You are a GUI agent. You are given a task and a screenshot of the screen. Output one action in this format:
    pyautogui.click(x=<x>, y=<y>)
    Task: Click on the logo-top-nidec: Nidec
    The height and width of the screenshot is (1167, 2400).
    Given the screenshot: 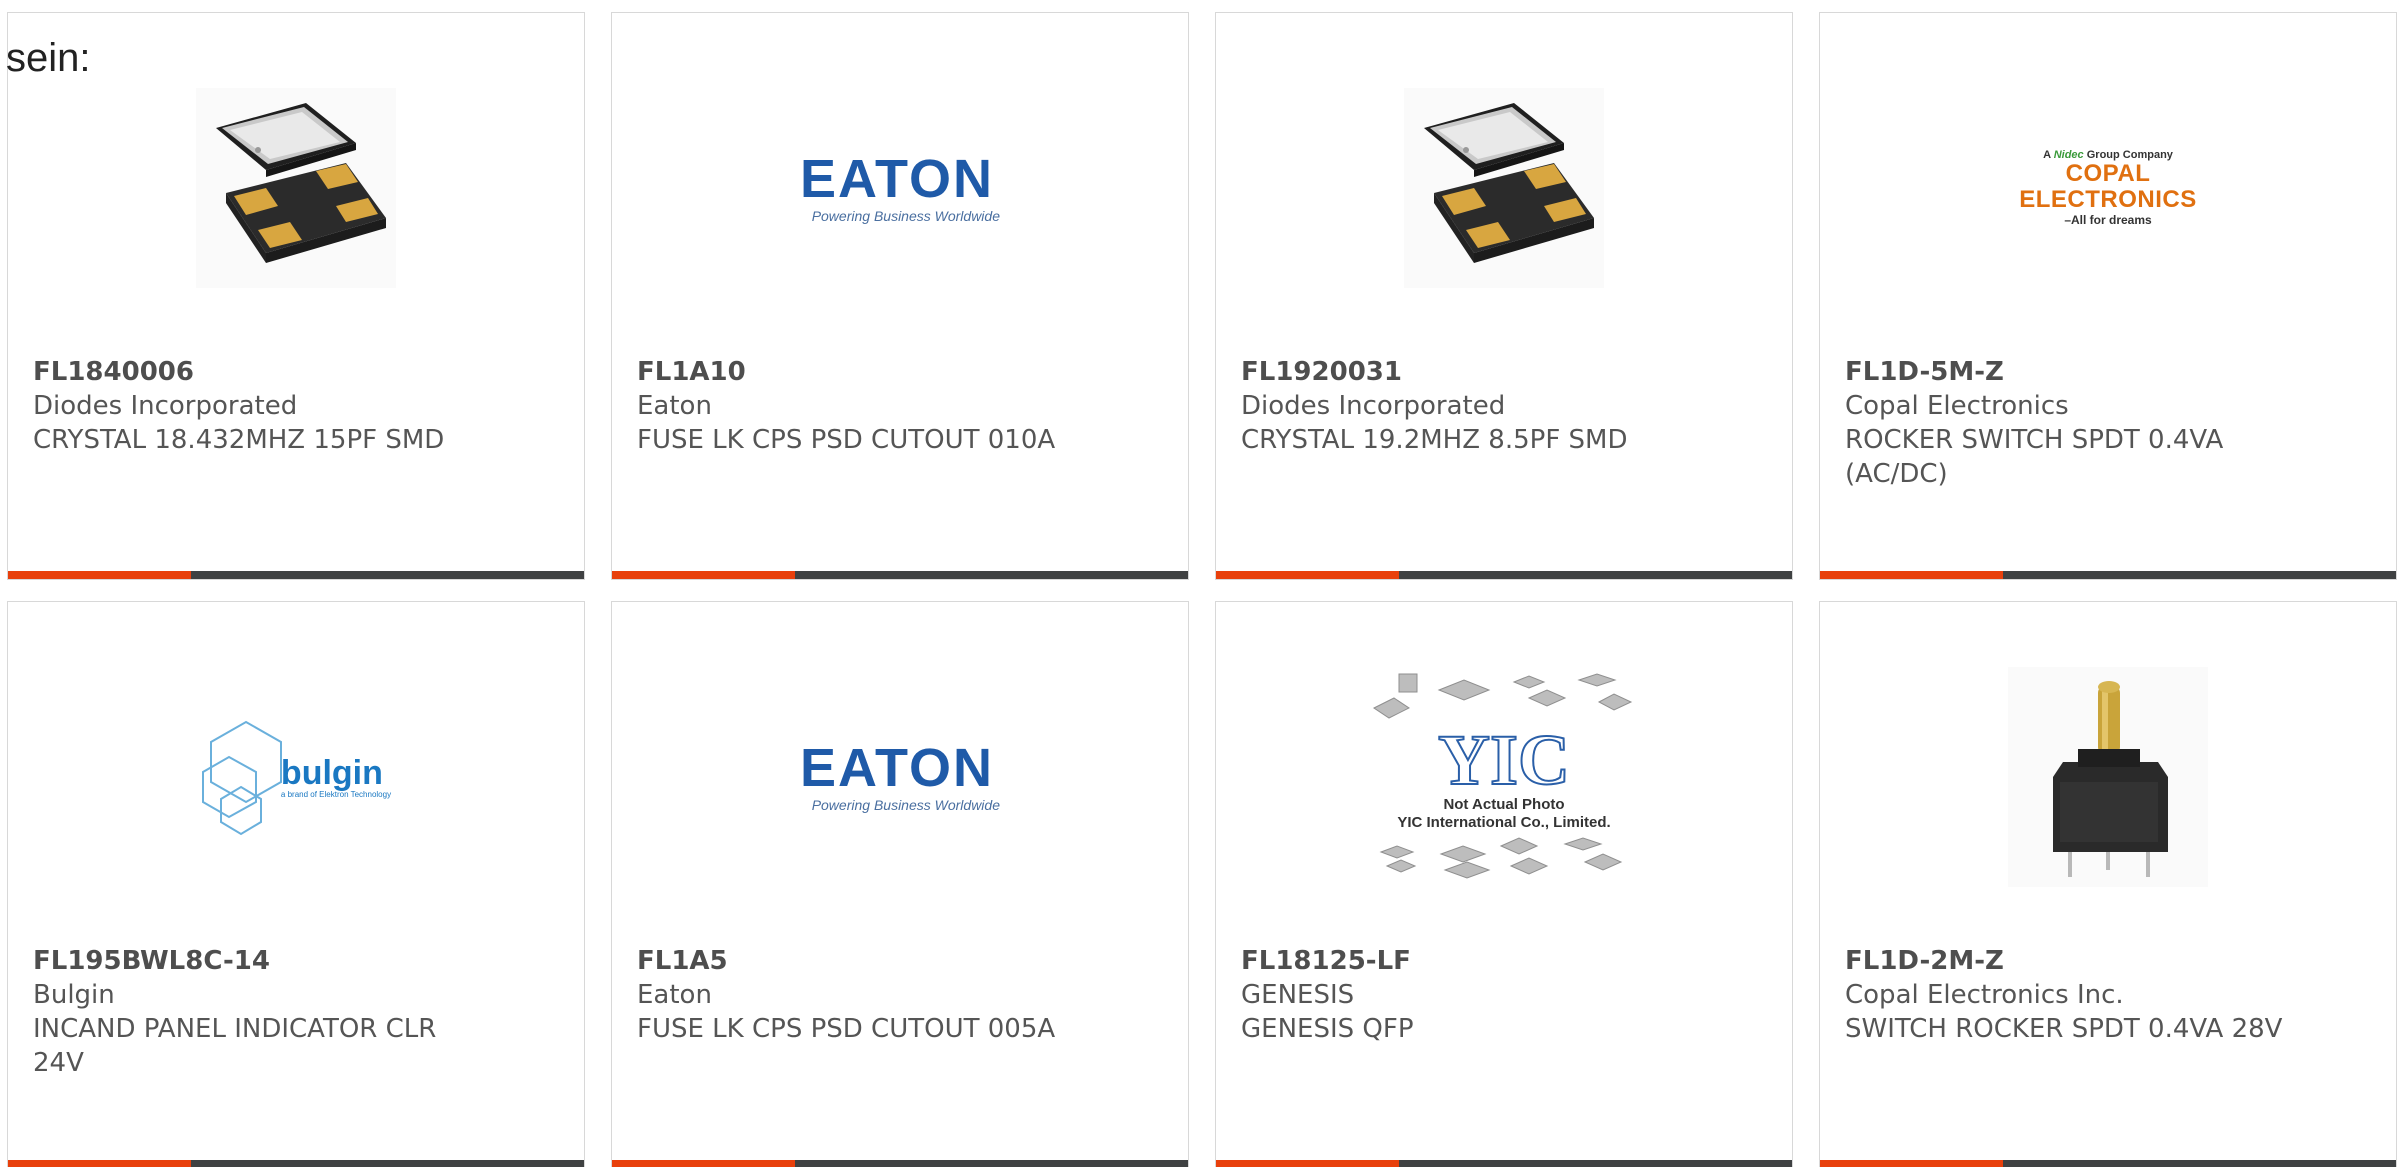 What is the action you would take?
    pyautogui.click(x=2068, y=154)
    